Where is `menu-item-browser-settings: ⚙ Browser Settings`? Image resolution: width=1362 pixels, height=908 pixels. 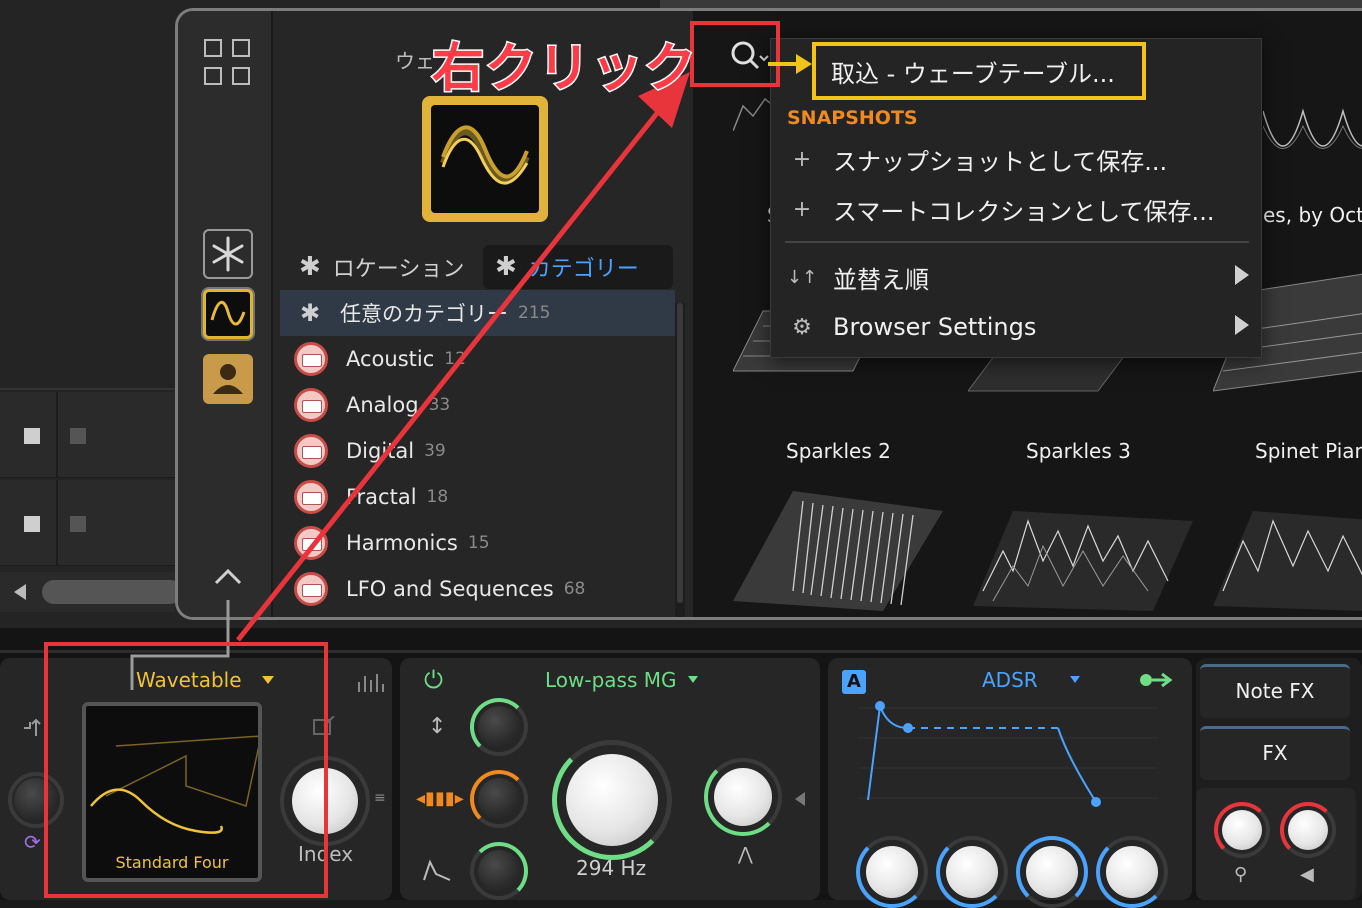 menu-item-browser-settings: ⚙ Browser Settings is located at coordinates (1016, 327).